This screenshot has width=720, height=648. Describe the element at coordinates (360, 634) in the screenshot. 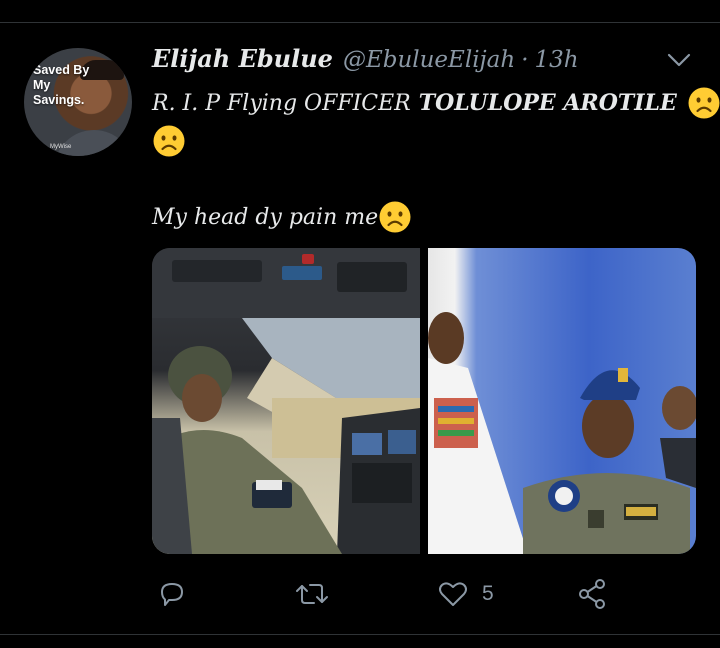

I see `bottom-divider` at that location.